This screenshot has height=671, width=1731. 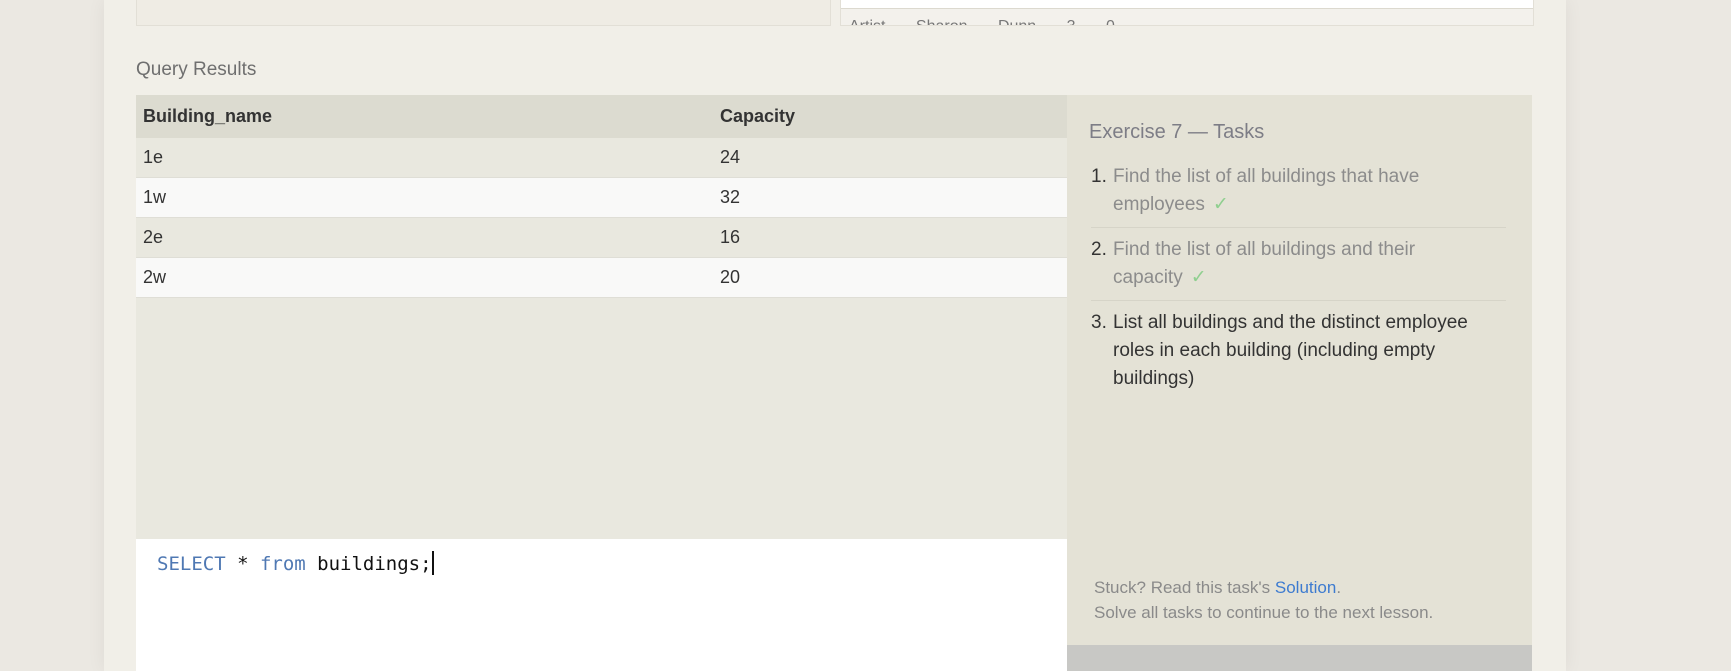 I want to click on clipped-cell: Dunn, so click(x=1017, y=21).